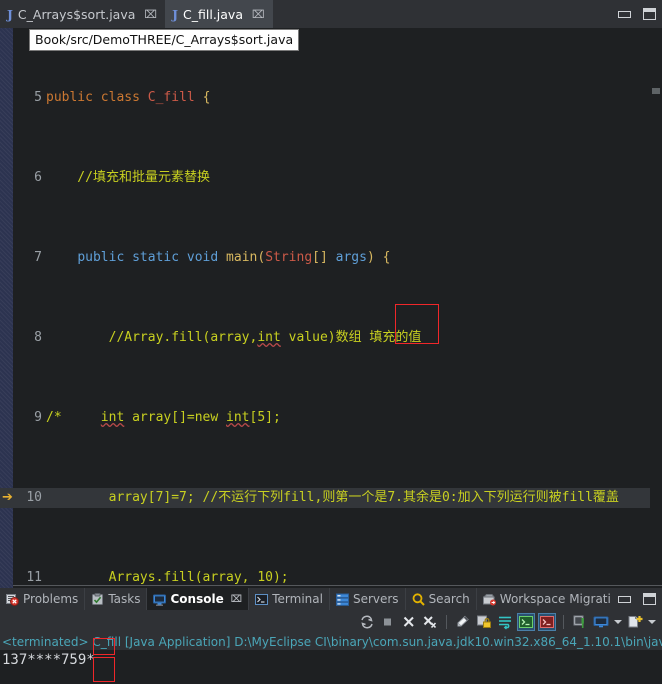  I want to click on tab-terminal: Terminal, so click(288, 599).